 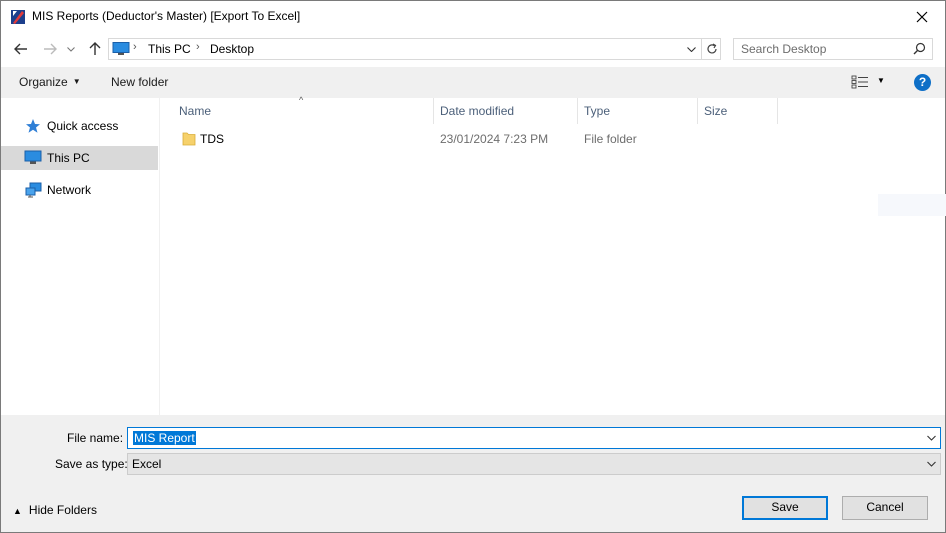 I want to click on nav-item-network: Network, so click(x=79, y=190).